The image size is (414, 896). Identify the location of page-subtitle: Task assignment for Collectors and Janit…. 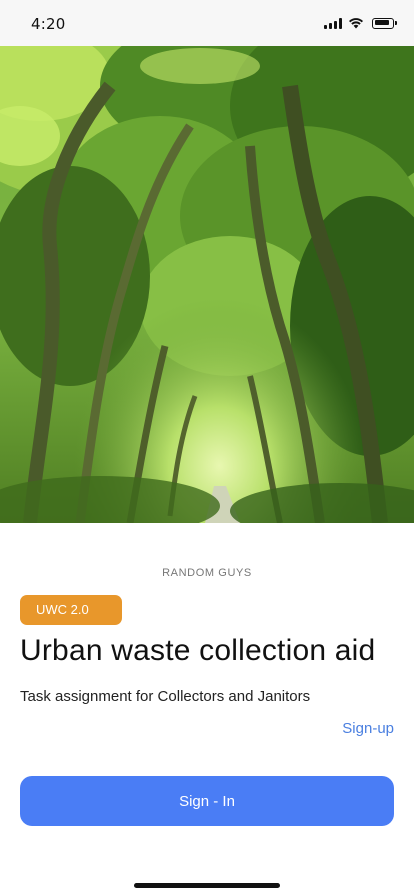
(165, 696).